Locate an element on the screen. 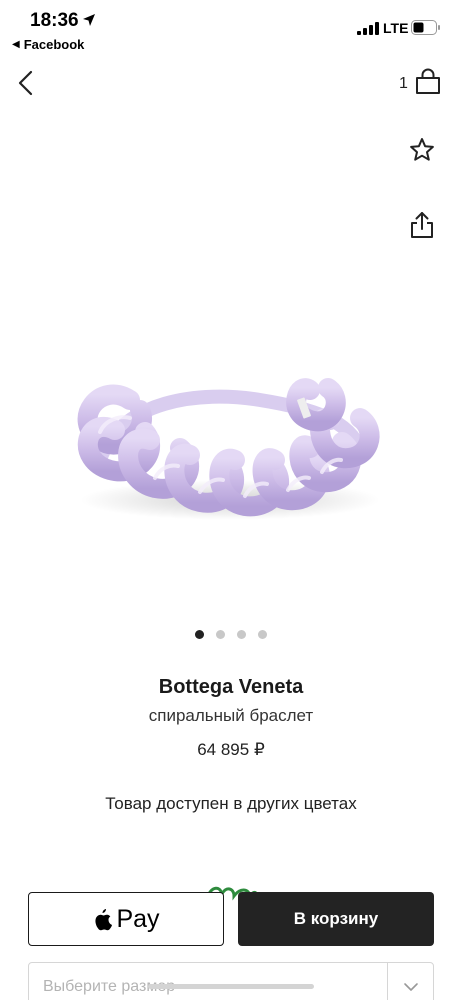 This screenshot has width=462, height=1000. network-type: LTE is located at coordinates (396, 28).